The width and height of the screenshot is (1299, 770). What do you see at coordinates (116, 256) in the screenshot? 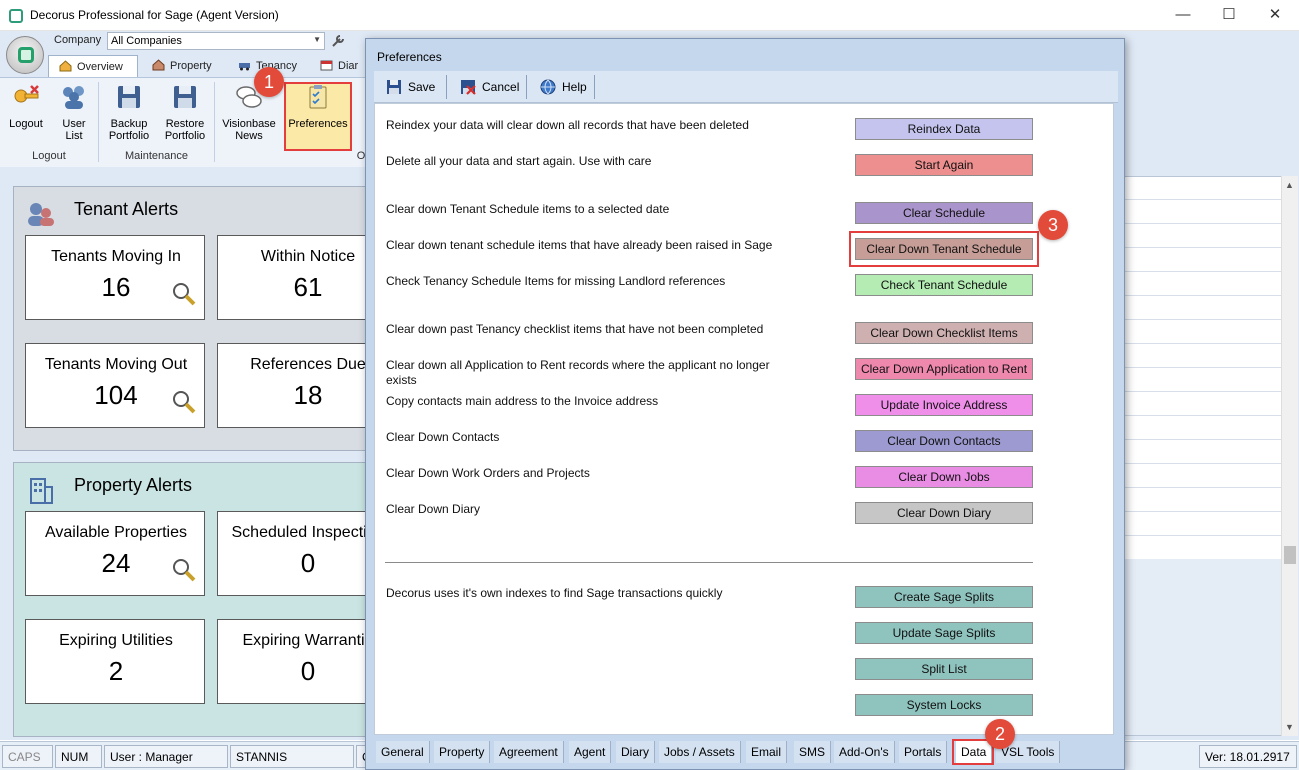
I see `card-label: Tenants Moving In` at bounding box center [116, 256].